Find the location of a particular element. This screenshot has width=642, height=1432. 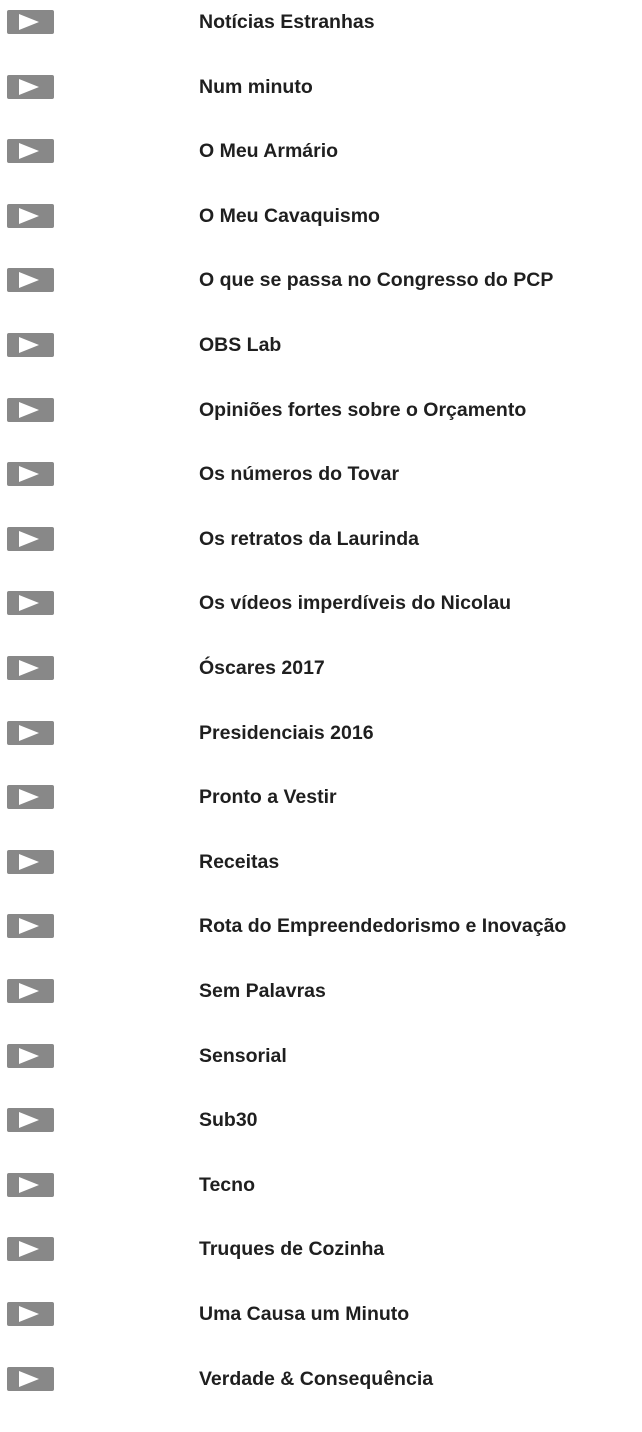

video-title-link: Truques de Cozinha is located at coordinates (291, 1249).